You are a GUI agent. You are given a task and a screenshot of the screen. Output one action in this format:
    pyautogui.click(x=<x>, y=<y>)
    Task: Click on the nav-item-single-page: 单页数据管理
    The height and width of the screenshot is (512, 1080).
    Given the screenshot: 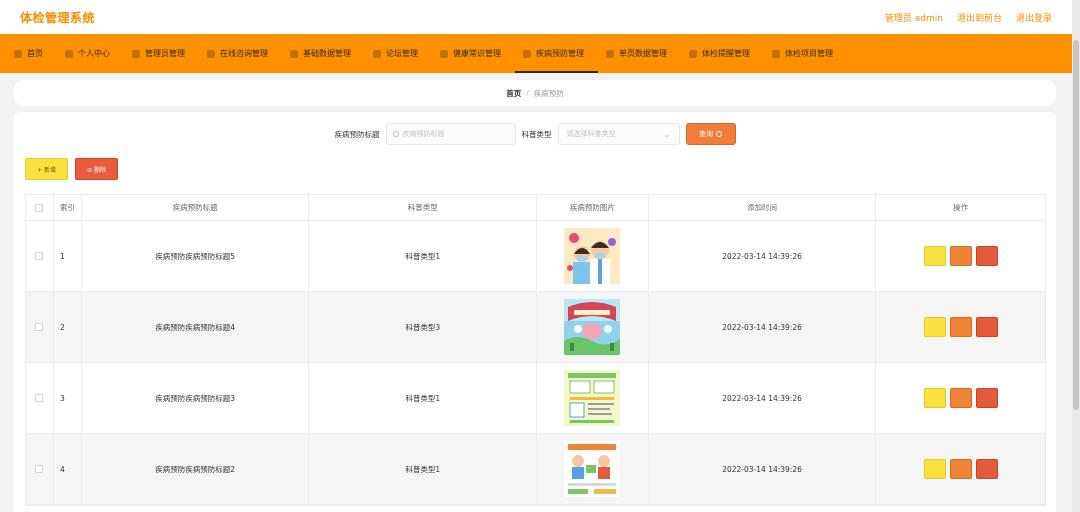 What is the action you would take?
    pyautogui.click(x=639, y=53)
    